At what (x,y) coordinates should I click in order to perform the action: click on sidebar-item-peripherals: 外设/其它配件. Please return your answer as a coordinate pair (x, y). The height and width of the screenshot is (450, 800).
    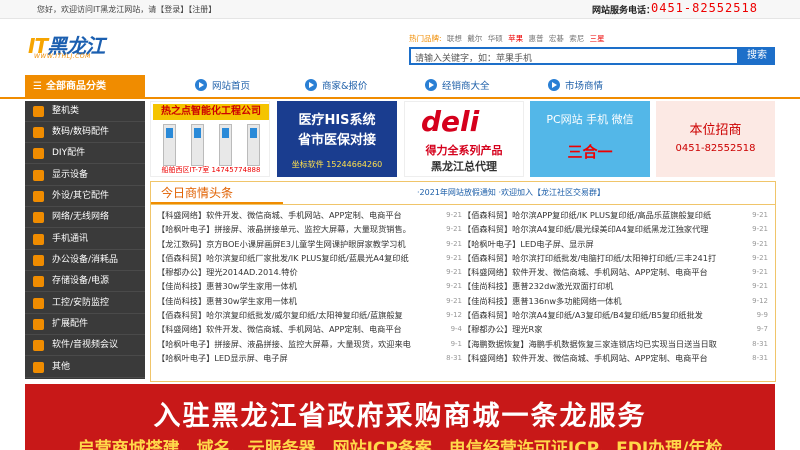
    Looking at the image, I should click on (85, 196).